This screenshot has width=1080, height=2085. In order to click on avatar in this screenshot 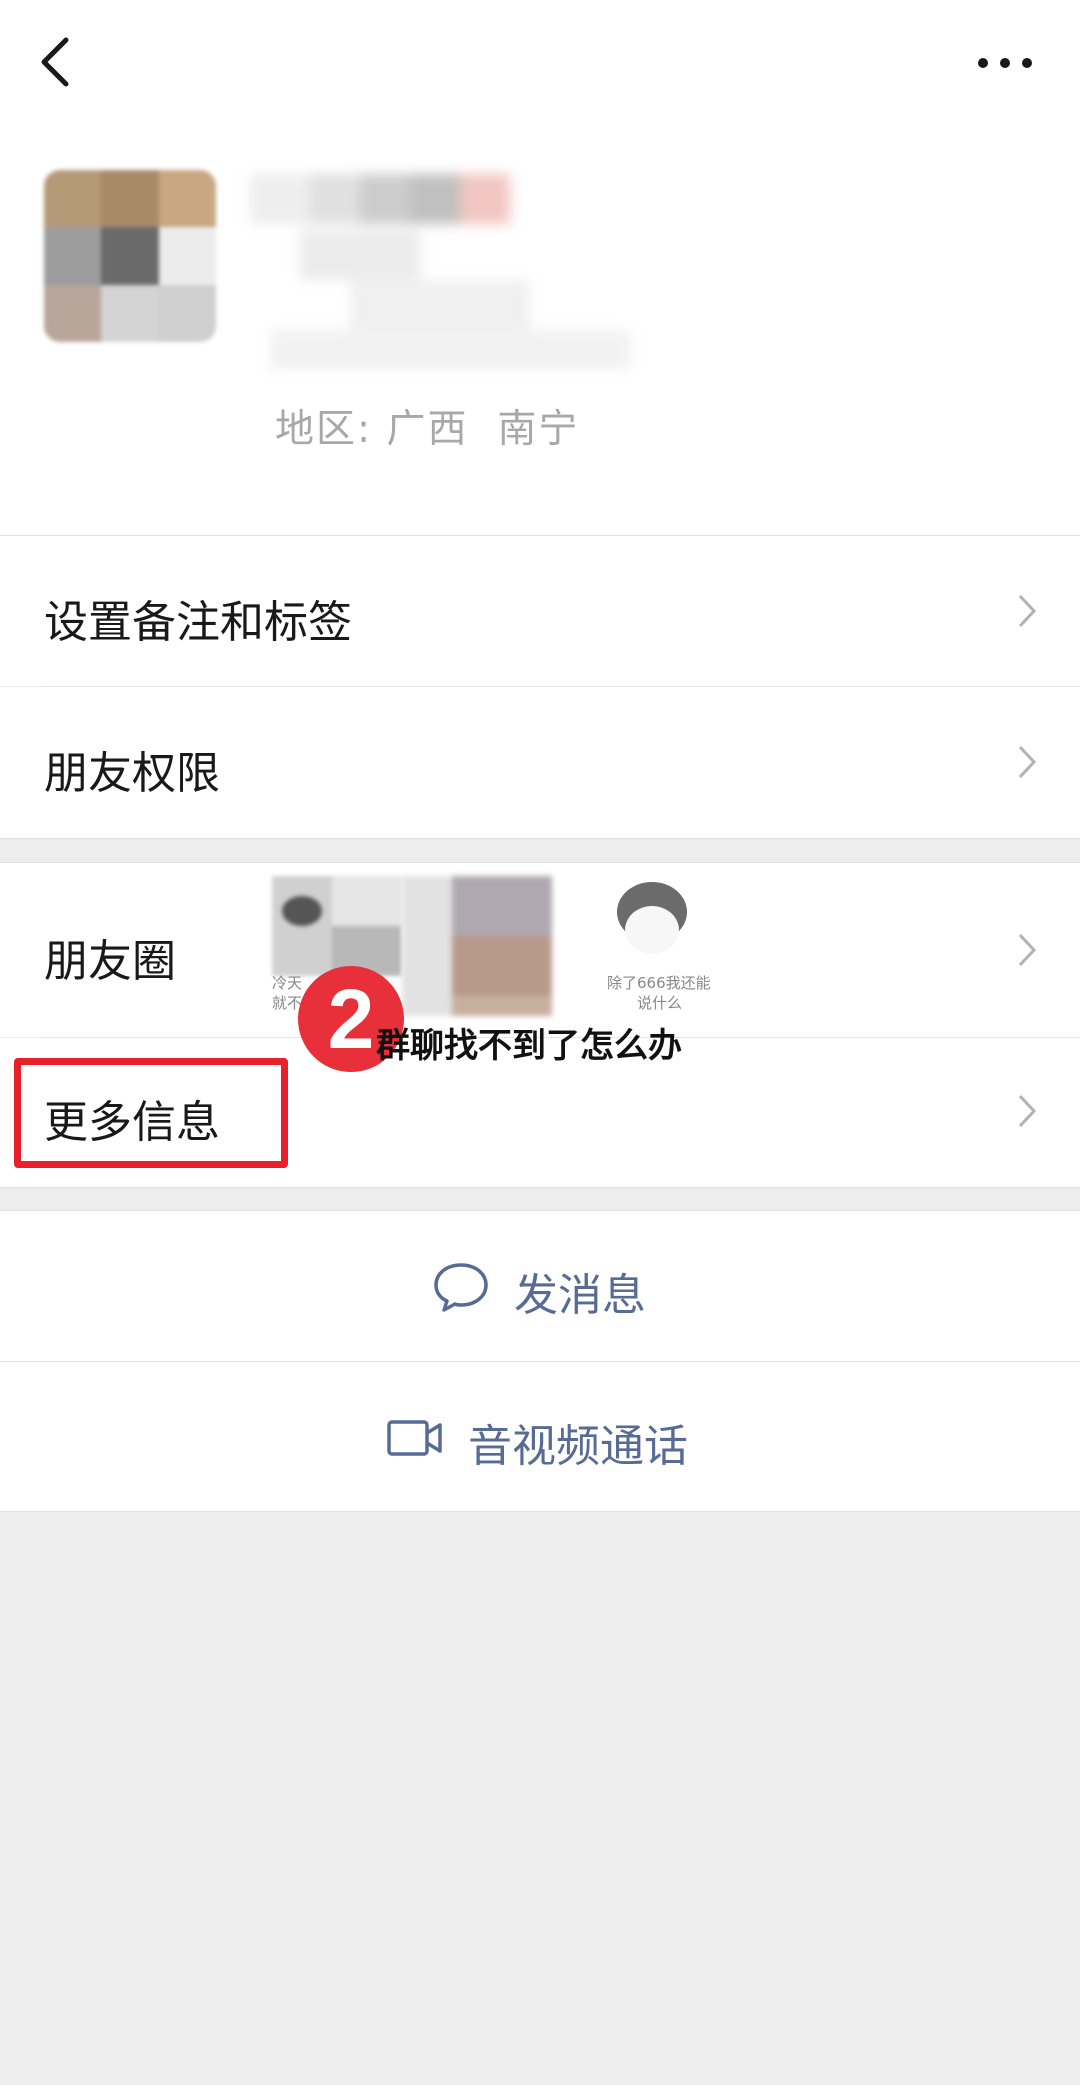, I will do `click(130, 256)`.